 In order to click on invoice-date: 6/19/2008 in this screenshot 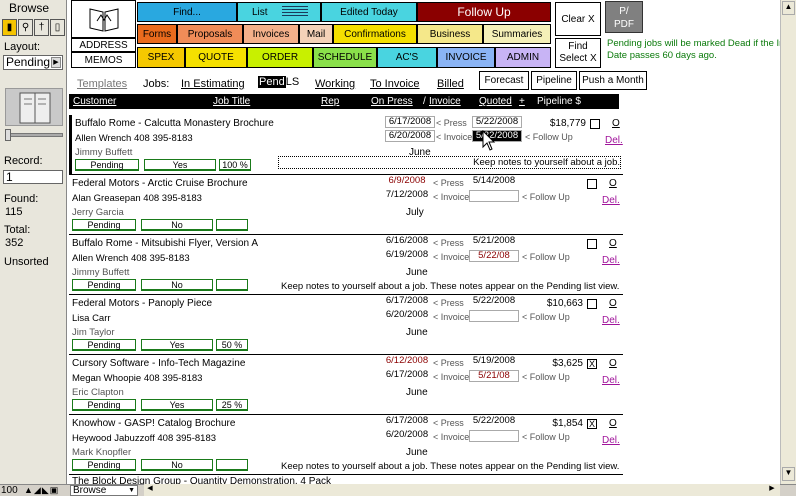, I will do `click(407, 256)`.